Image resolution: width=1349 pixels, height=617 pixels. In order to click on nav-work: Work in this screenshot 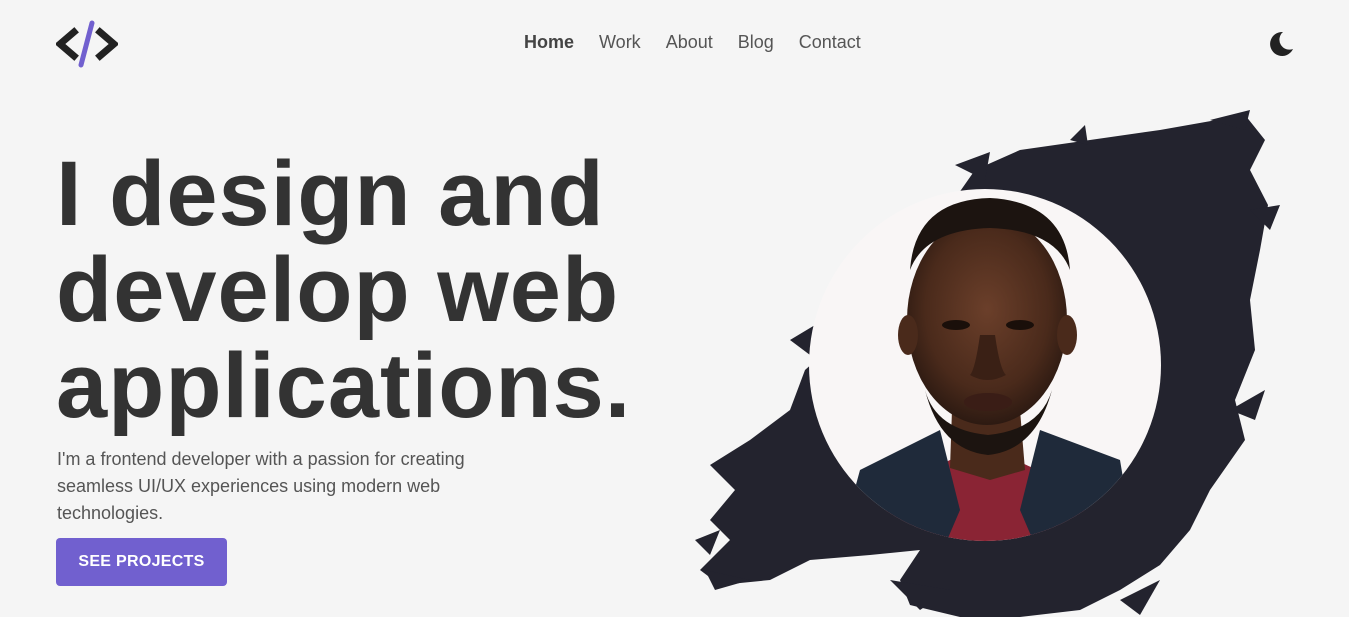, I will do `click(620, 42)`.